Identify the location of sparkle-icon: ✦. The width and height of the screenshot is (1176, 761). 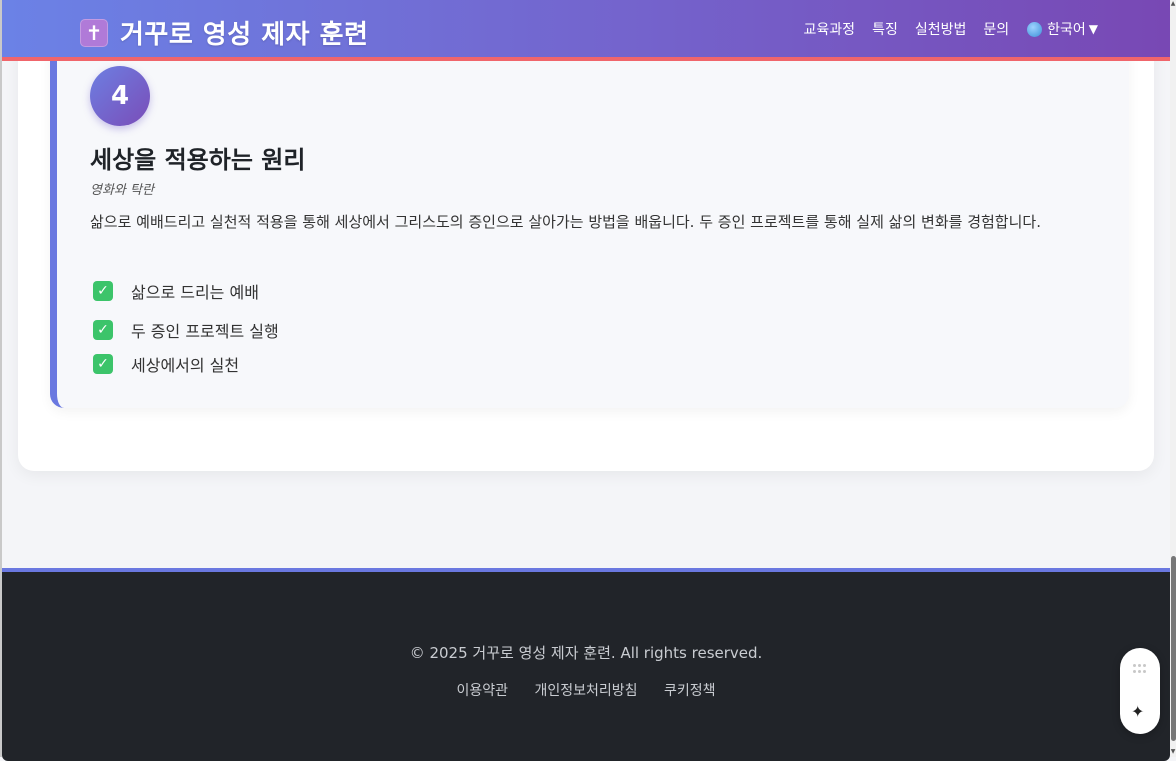
(1137, 712).